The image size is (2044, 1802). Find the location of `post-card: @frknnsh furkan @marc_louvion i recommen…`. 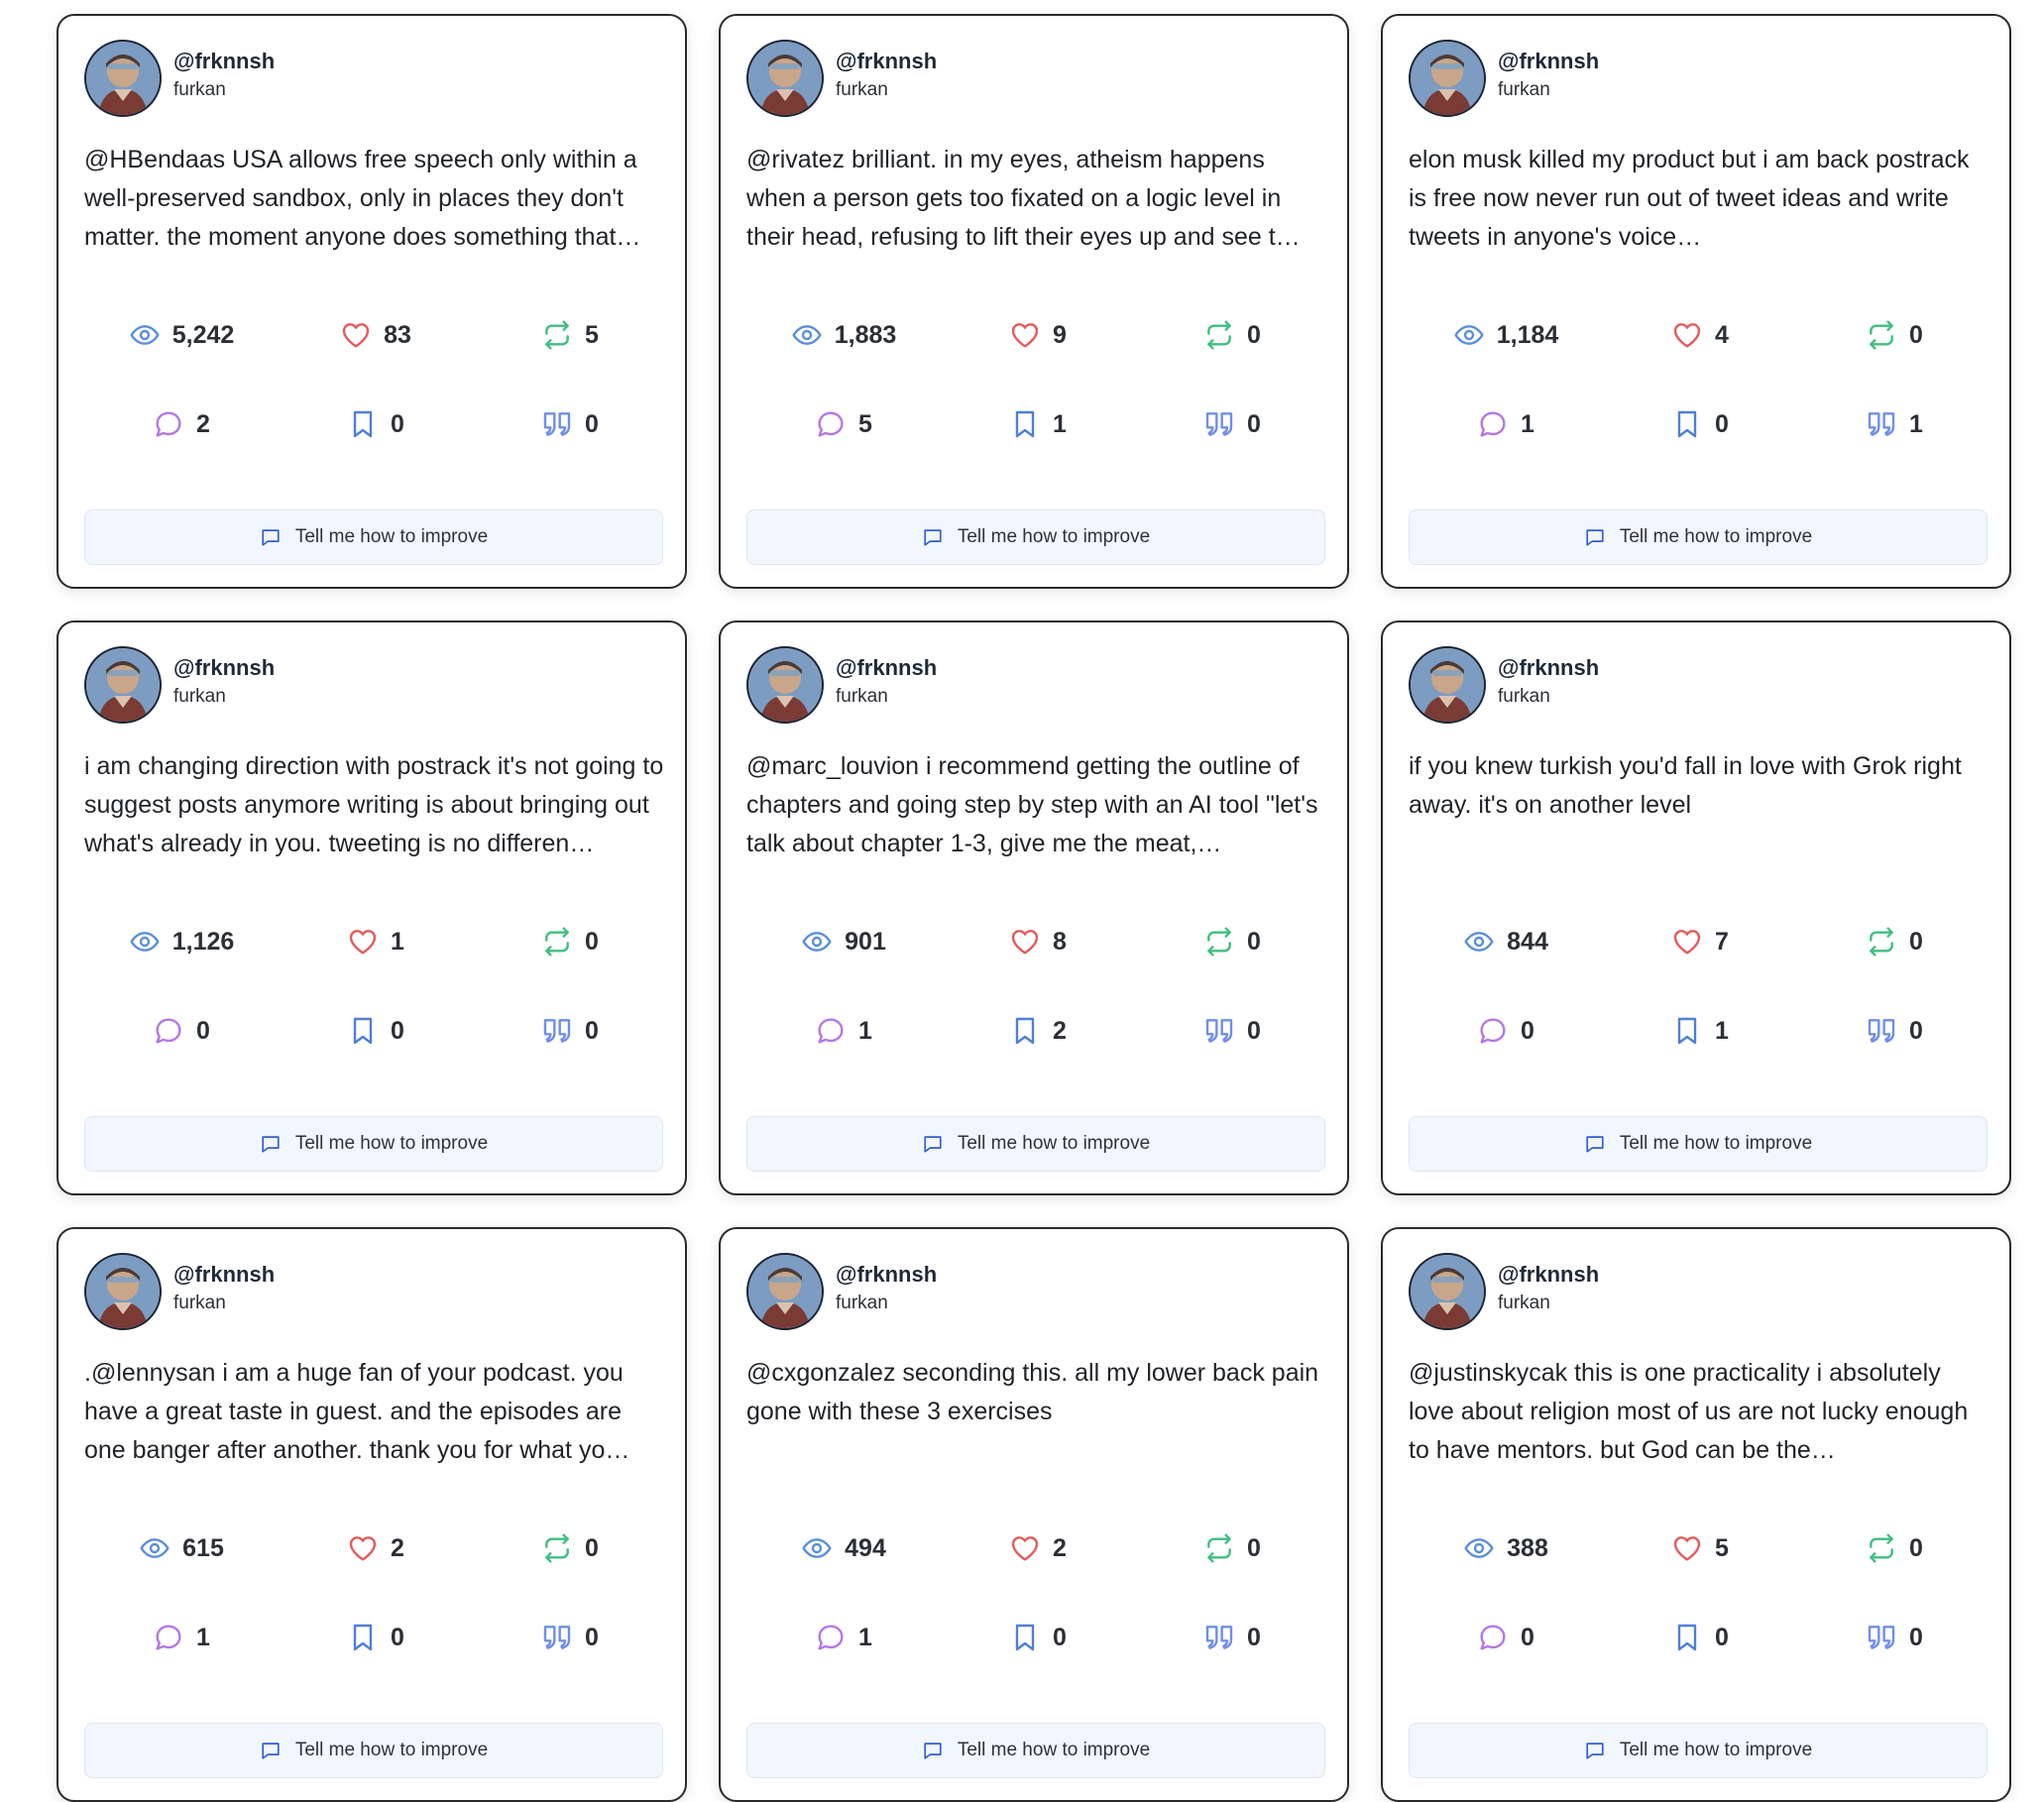

post-card: @frknnsh furkan @marc_louvion i recommen… is located at coordinates (1034, 907).